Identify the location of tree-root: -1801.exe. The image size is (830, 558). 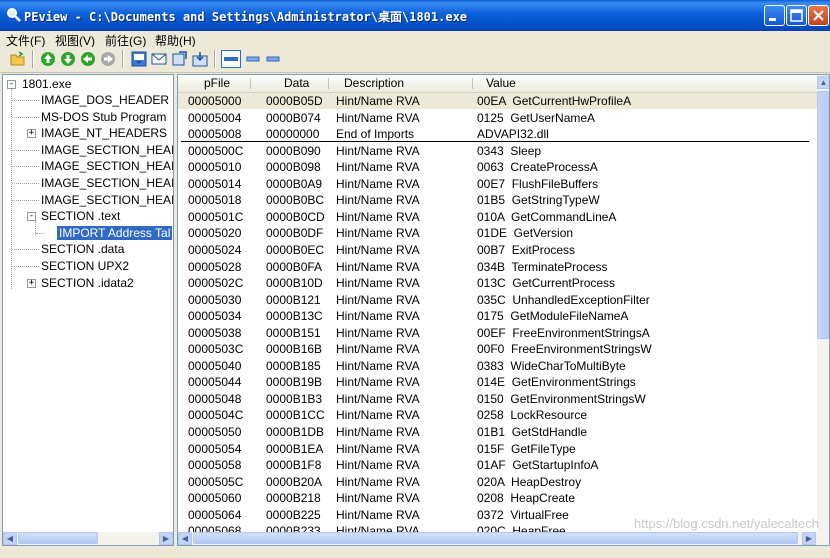
(39, 84).